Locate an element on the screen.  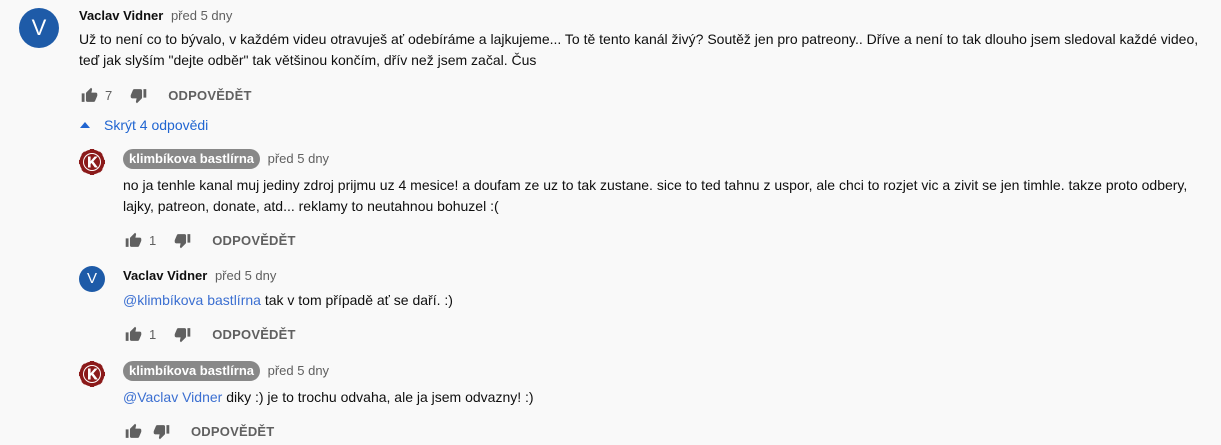
hide-replies-button: Skrýt 4 odpovědi is located at coordinates (144, 125).